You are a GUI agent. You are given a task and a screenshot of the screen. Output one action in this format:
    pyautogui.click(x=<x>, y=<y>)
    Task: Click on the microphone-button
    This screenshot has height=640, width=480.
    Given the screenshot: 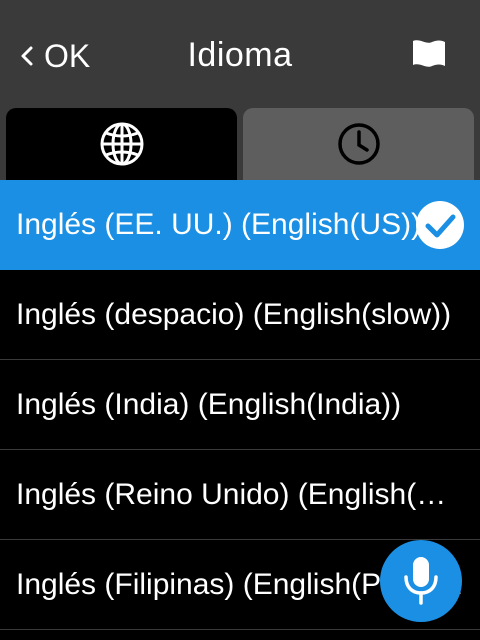 What is the action you would take?
    pyautogui.click(x=421, y=581)
    